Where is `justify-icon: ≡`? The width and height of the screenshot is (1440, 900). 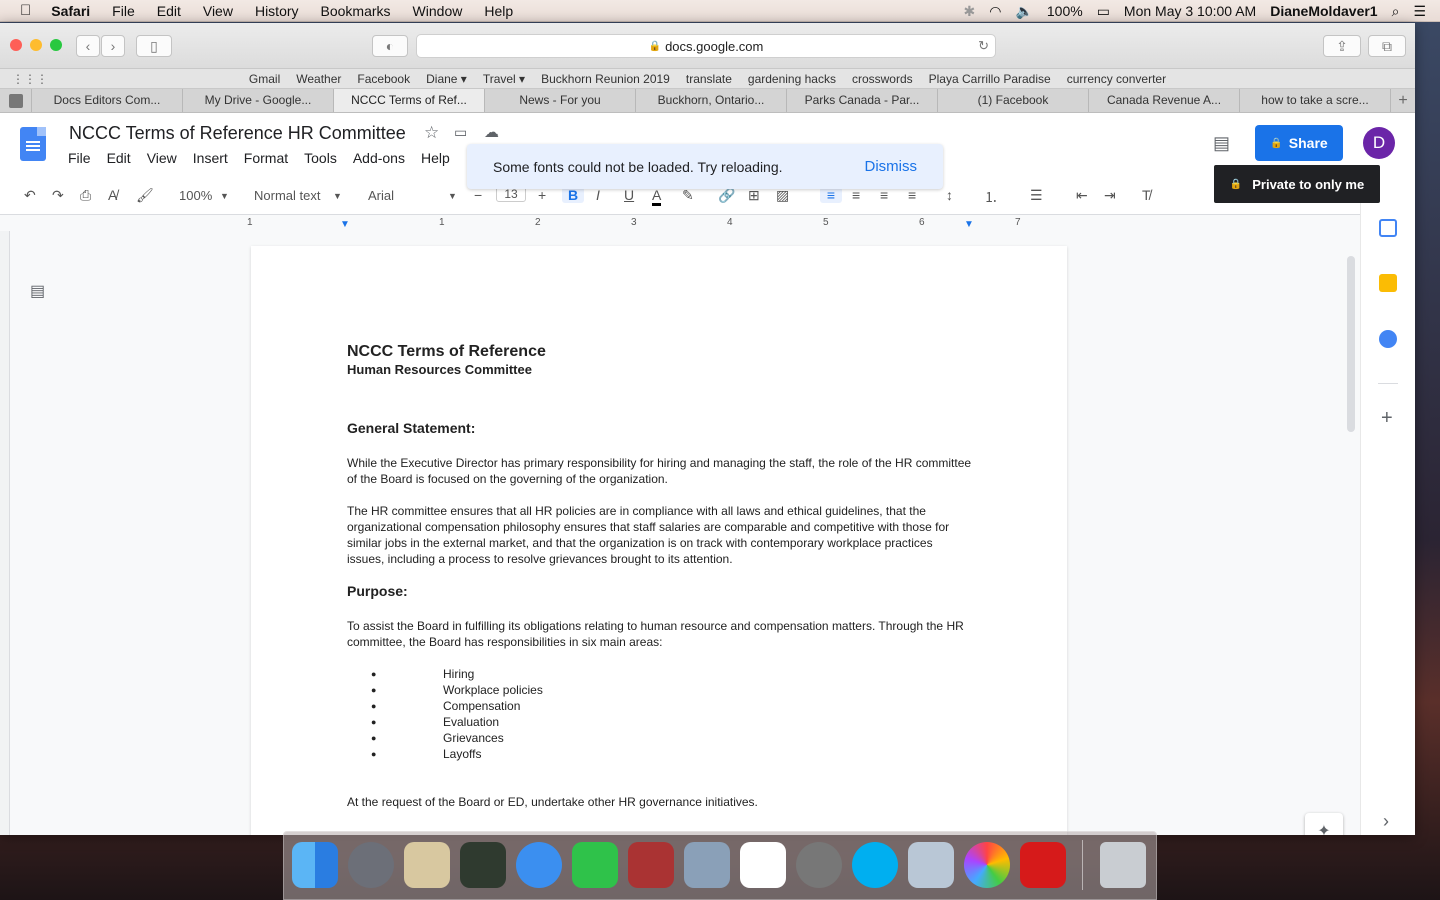 justify-icon: ≡ is located at coordinates (912, 195).